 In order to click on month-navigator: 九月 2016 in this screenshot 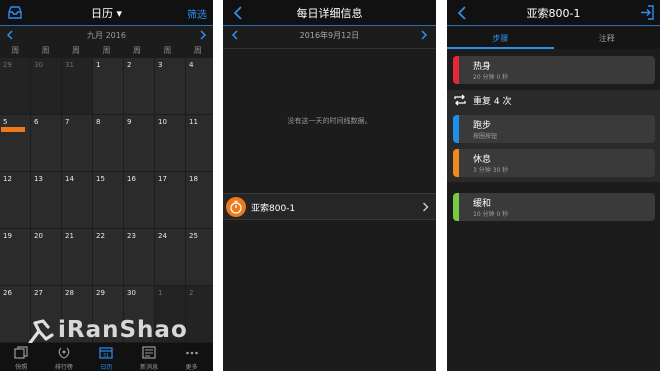, I will do `click(106, 36)`.